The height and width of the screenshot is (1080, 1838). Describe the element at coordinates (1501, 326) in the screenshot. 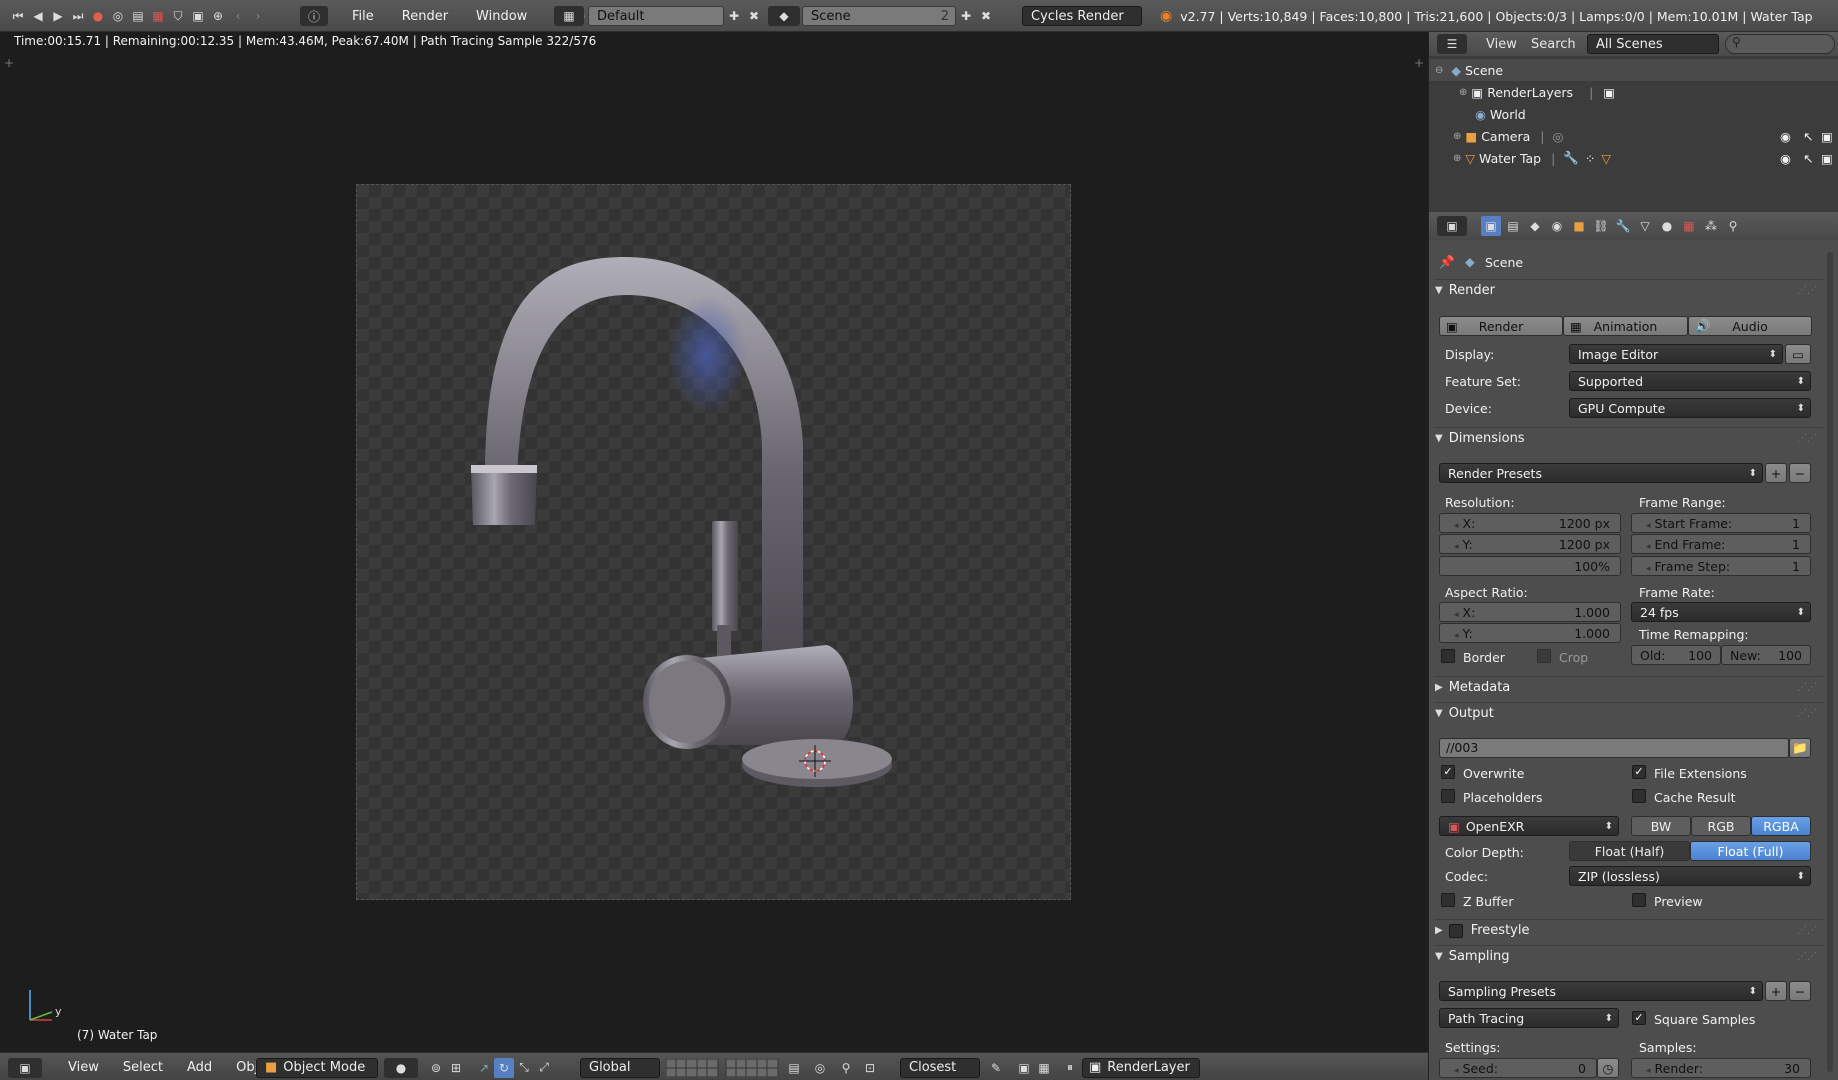

I see `render-button: ▣ Render` at that location.